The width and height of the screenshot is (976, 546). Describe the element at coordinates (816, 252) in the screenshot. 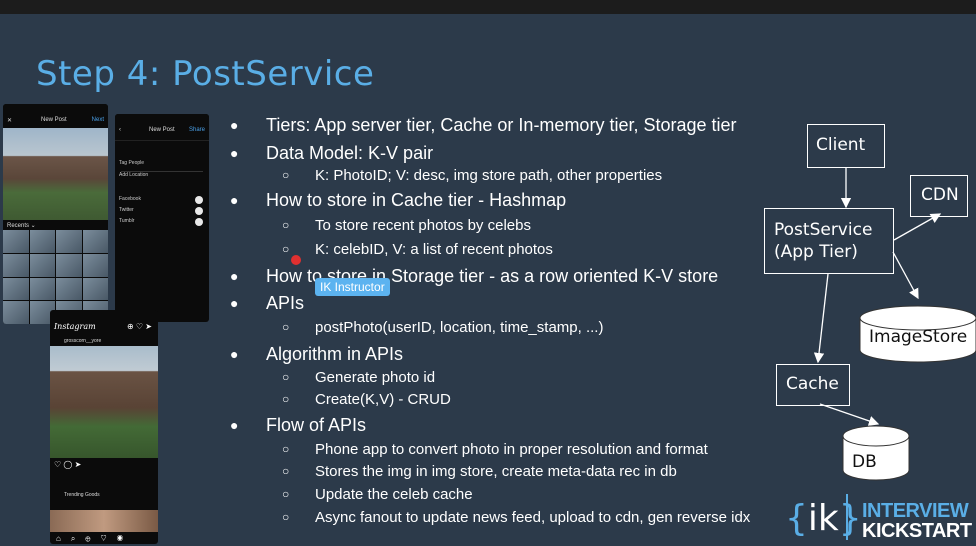

I see `app-tier-label: (App Tier)` at that location.